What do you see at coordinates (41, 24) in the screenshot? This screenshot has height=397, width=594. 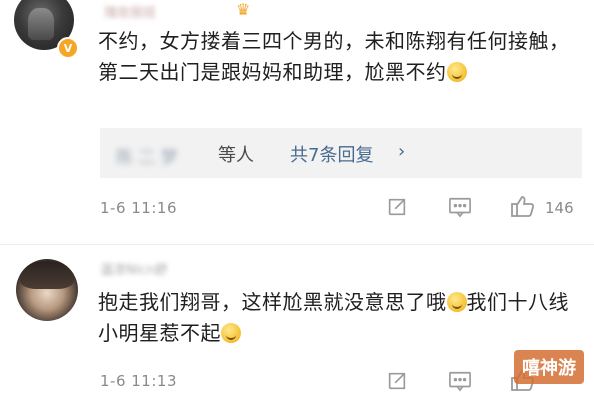 I see `avatar-figure` at bounding box center [41, 24].